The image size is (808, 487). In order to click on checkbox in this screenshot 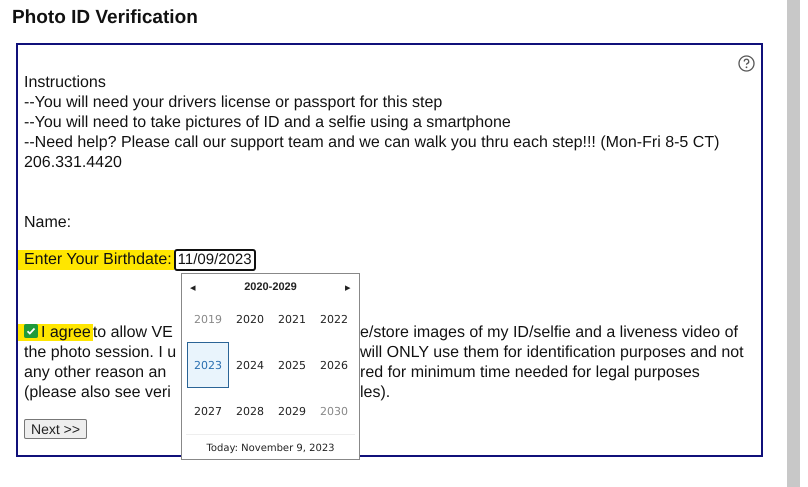, I will do `click(31, 331)`.